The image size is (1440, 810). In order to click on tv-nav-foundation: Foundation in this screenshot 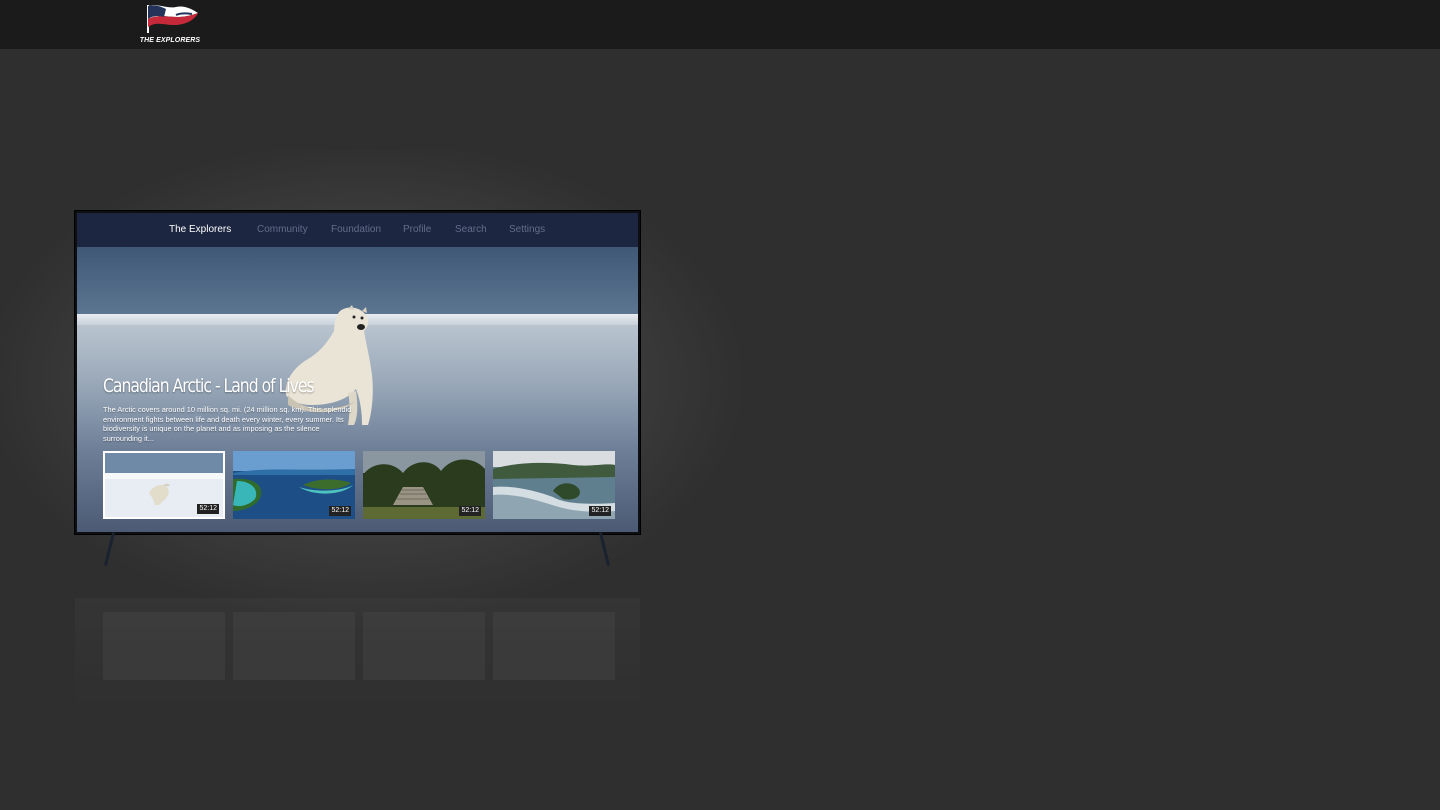, I will do `click(356, 229)`.